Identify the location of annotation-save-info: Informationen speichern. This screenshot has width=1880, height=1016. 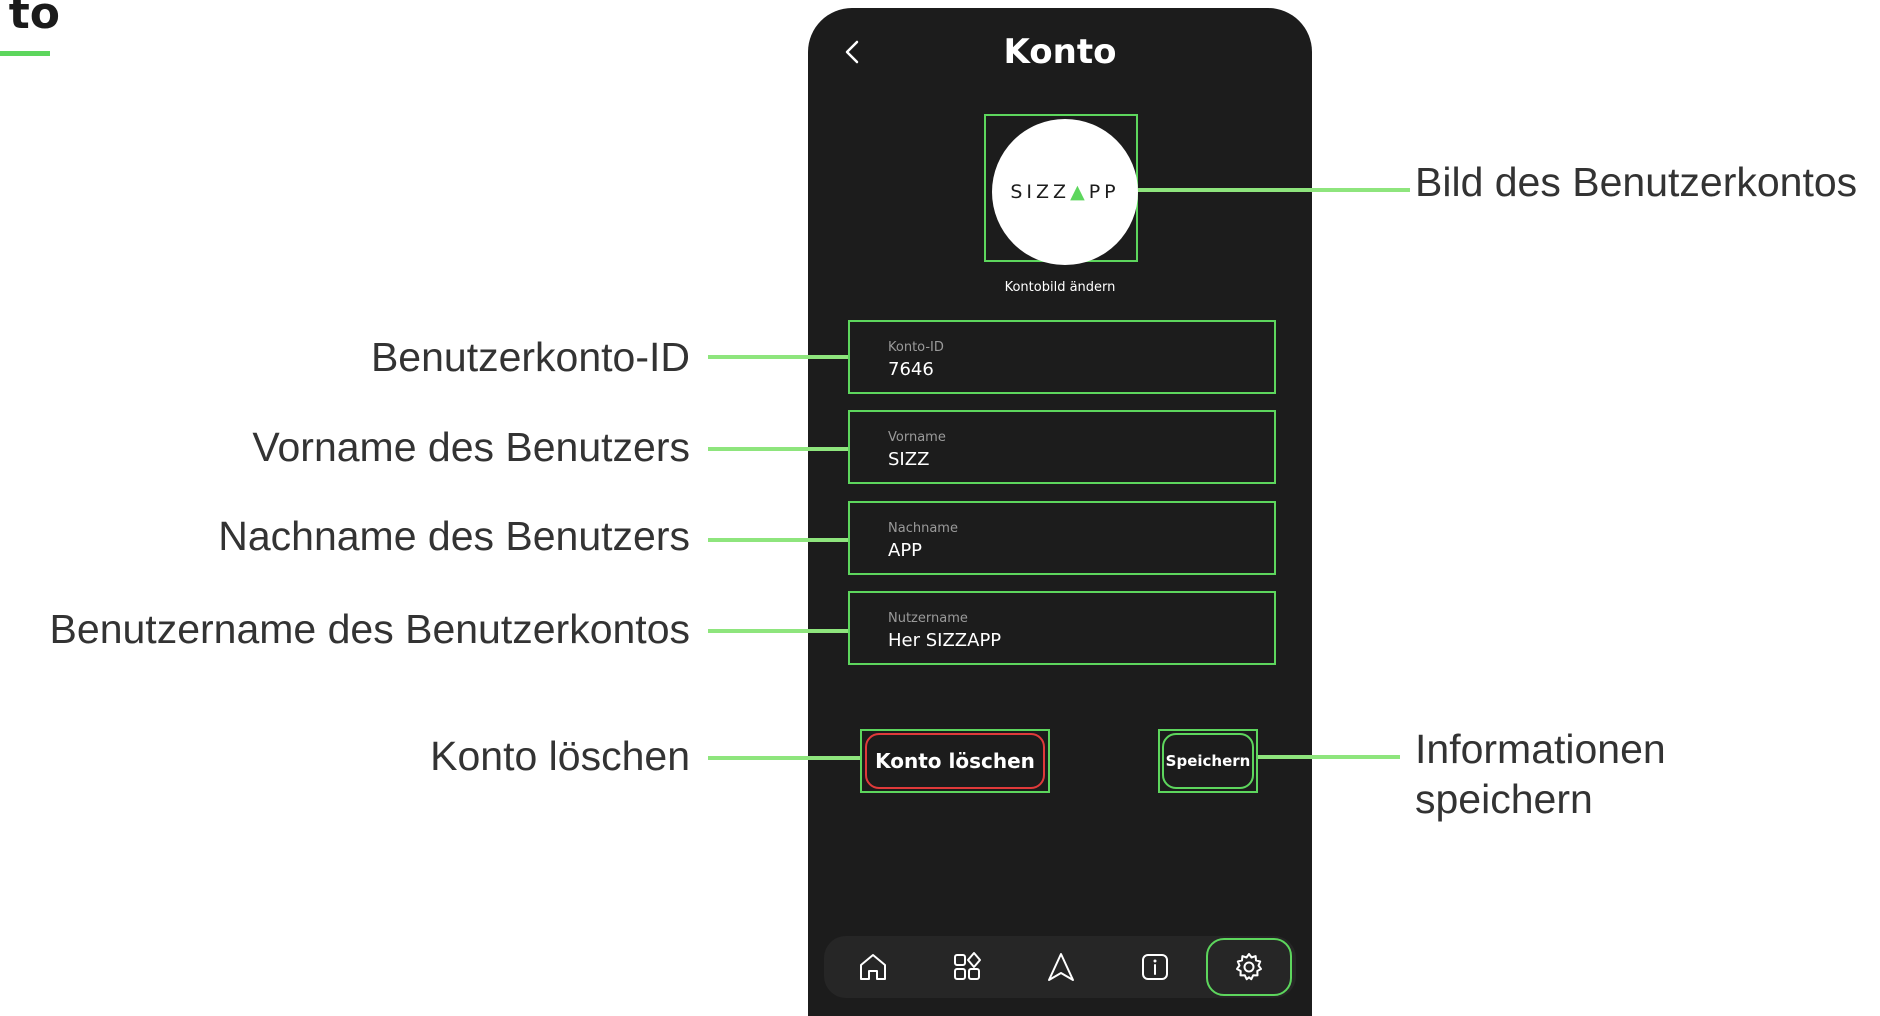
(1645, 774).